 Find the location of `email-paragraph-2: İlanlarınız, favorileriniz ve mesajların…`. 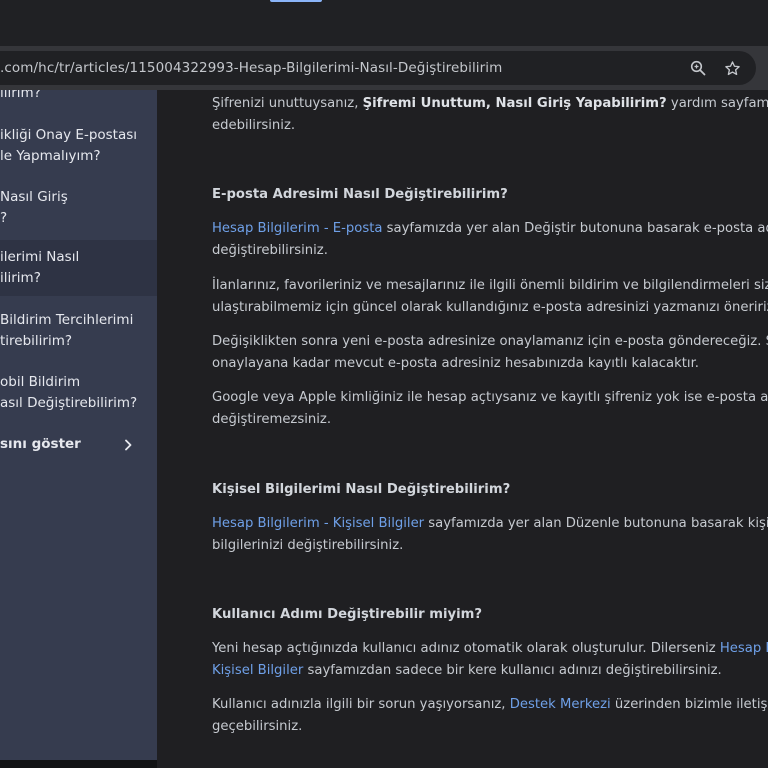

email-paragraph-2: İlanlarınız, favorileriniz ve mesajların… is located at coordinates (490, 285).